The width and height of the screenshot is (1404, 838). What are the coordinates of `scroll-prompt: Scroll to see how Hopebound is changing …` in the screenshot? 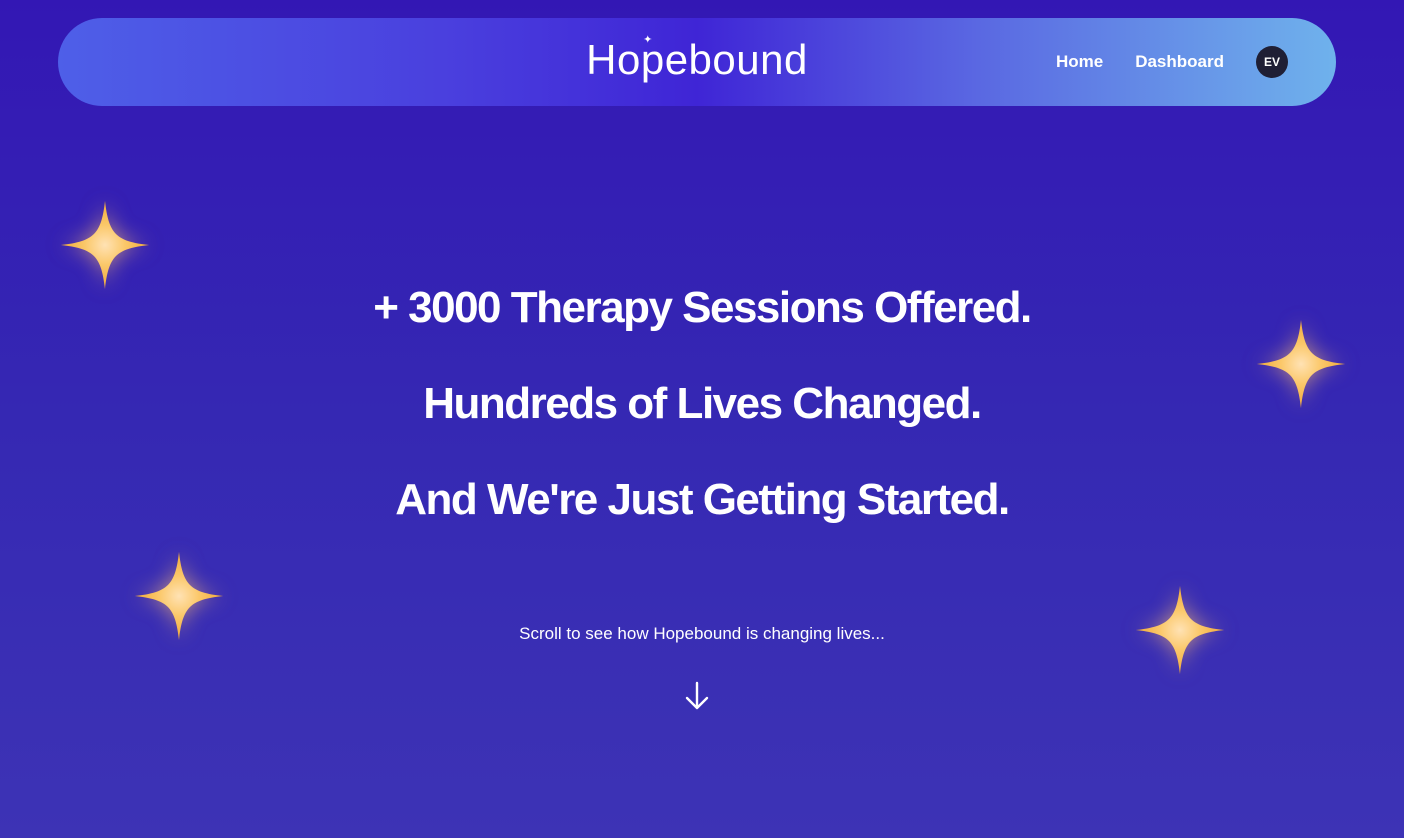 It's located at (702, 633).